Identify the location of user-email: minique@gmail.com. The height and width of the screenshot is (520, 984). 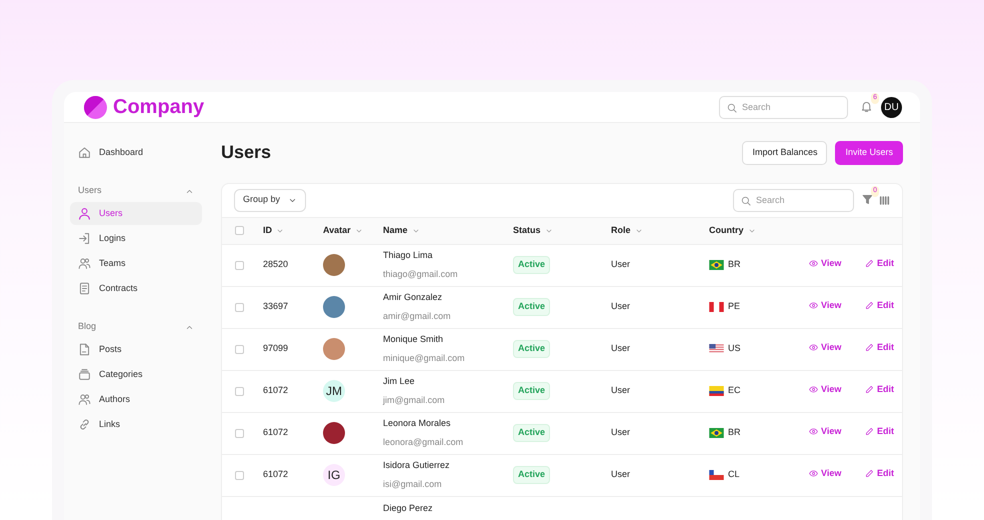
(424, 358).